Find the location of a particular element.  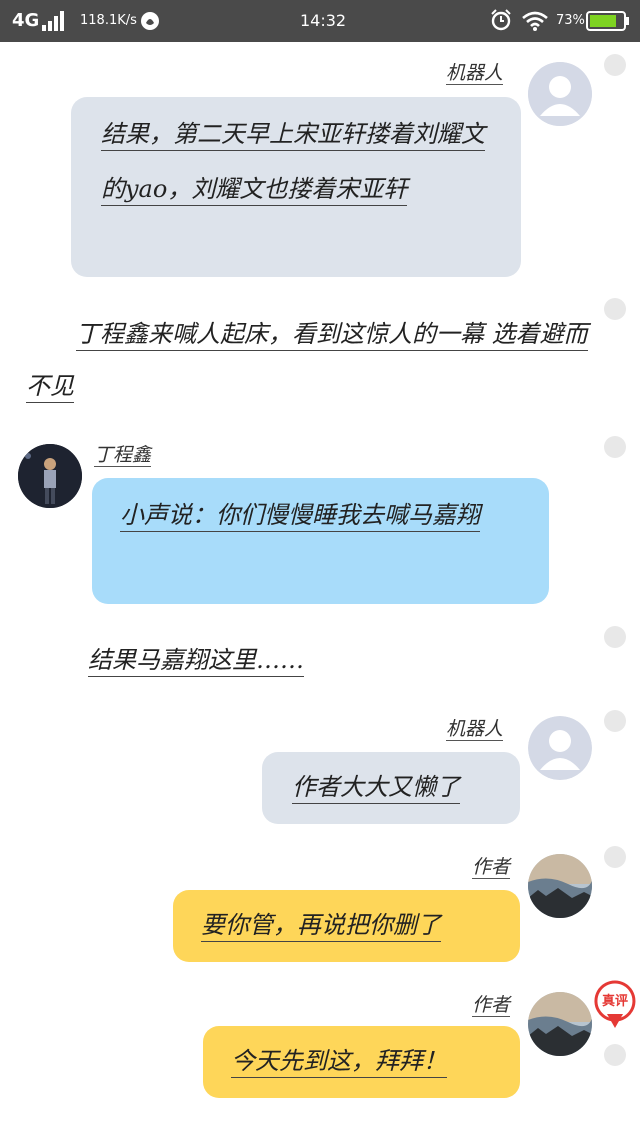

message-text: 结果，第二天早上宋亚轩搂着刘耀文的yao，刘耀文也搂着宋亚轩 is located at coordinates (293, 163).